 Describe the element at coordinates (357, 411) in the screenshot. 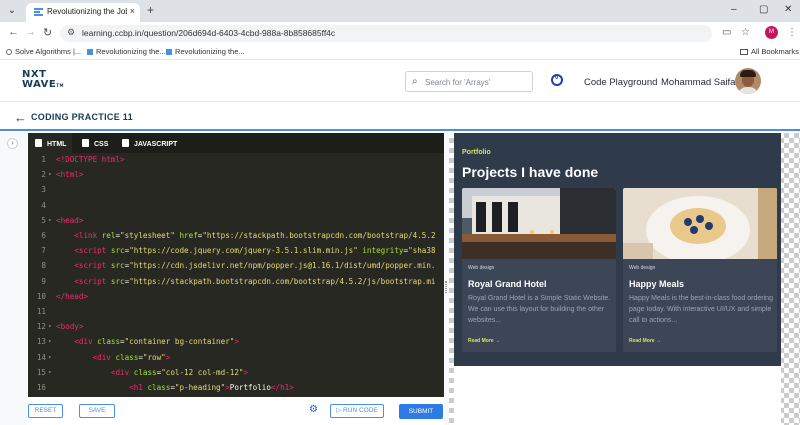

I see `run-code-button: ▷ RUN CODE` at that location.